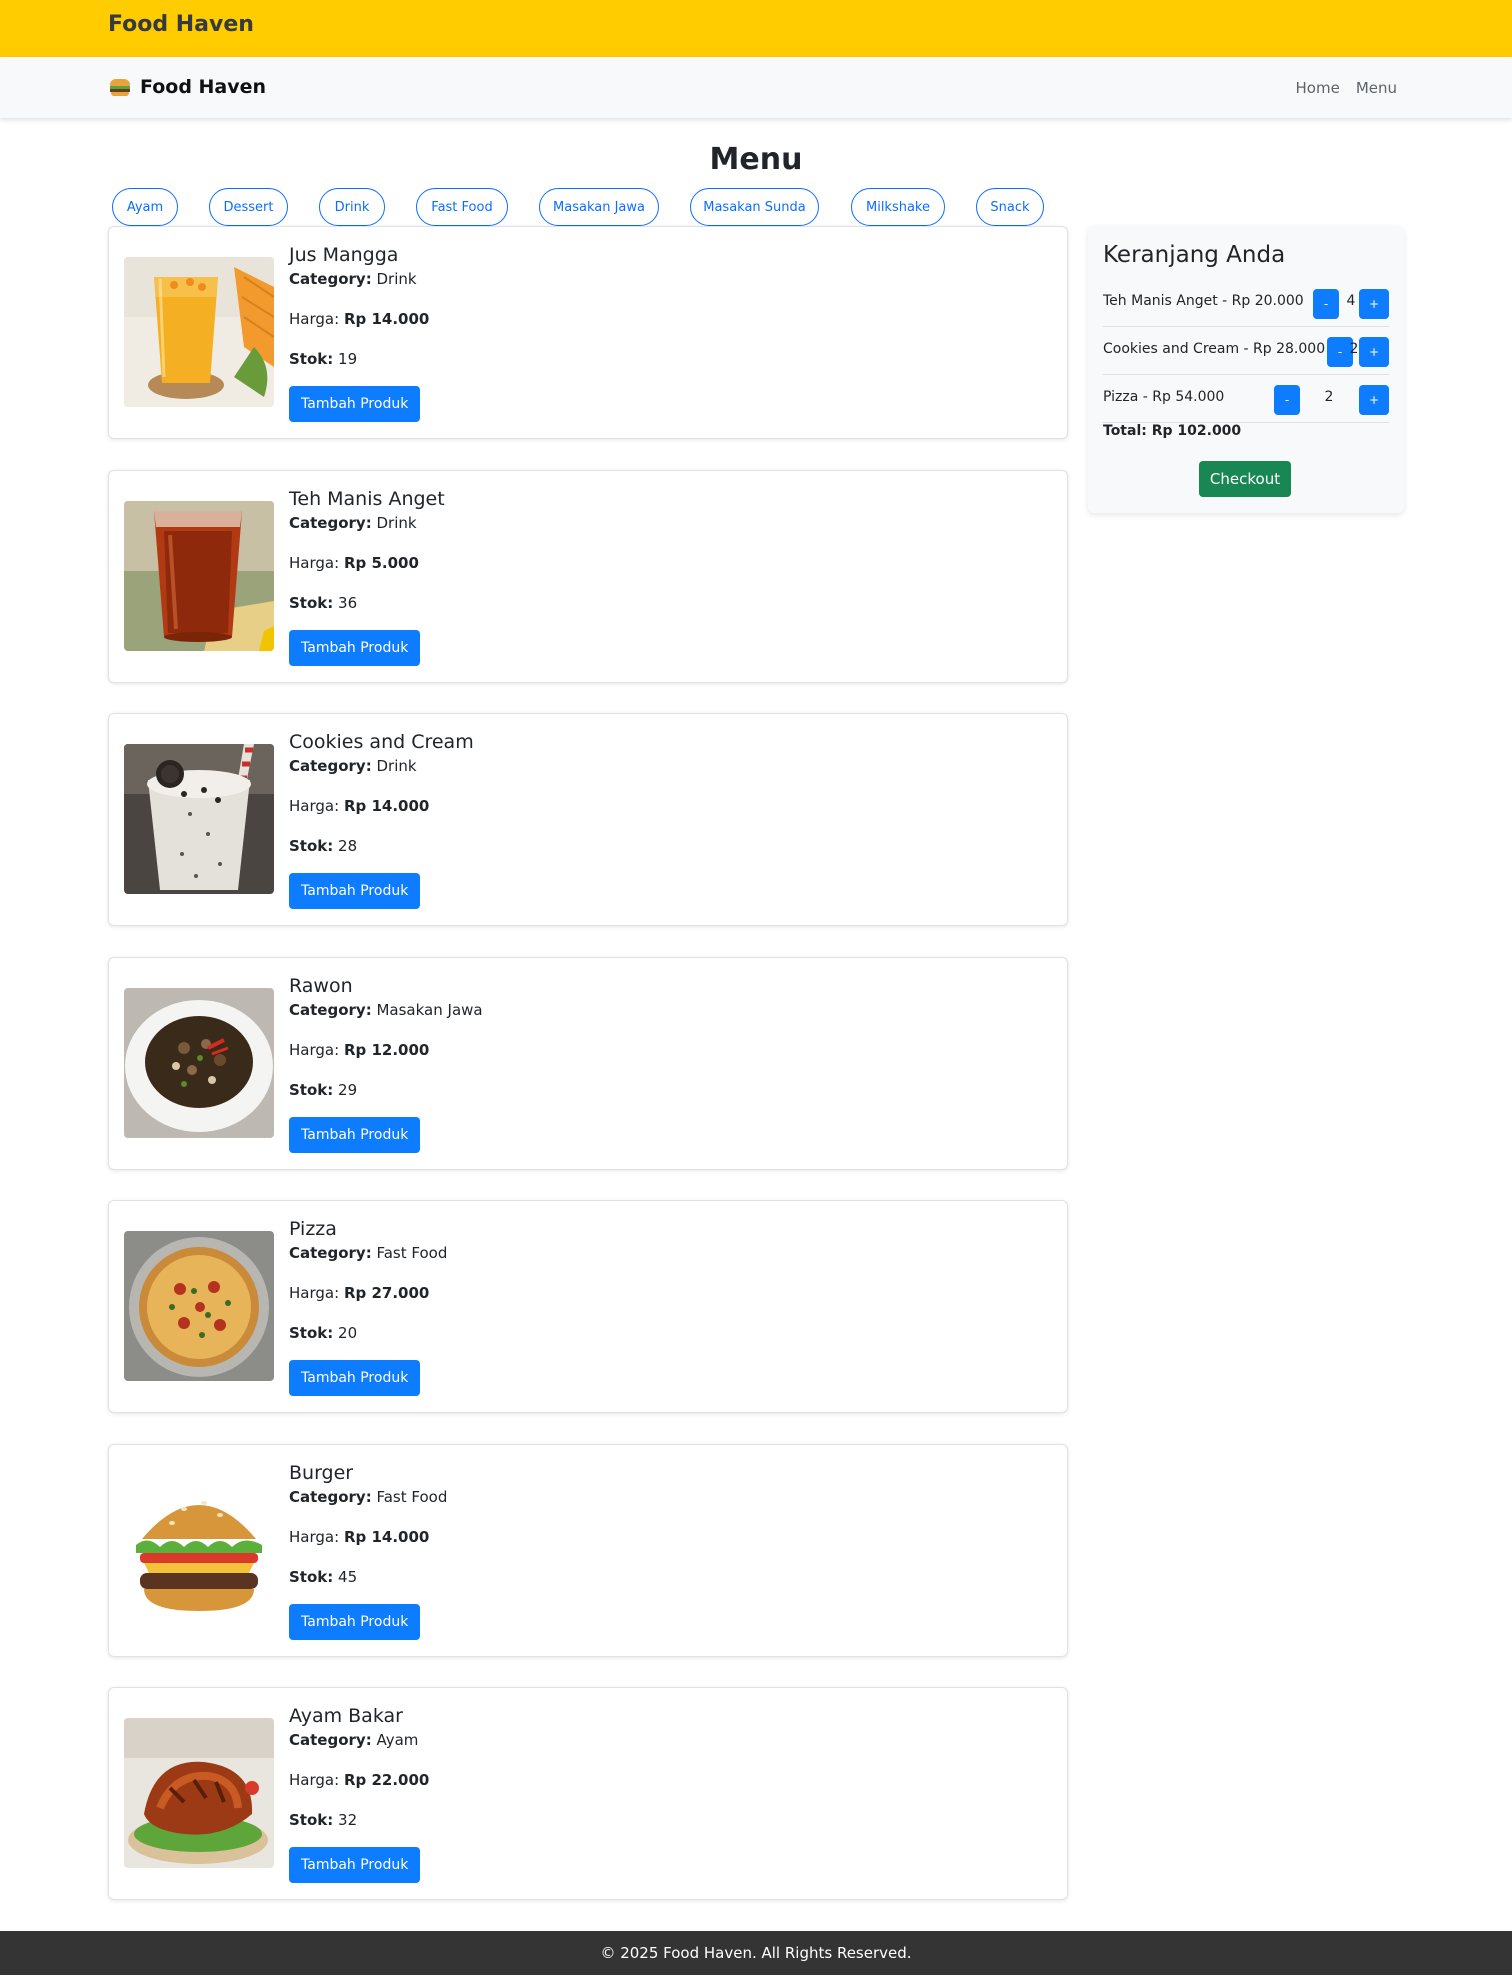 The width and height of the screenshot is (1512, 1975). Describe the element at coordinates (203, 87) in the screenshot. I see `brand-label: Food Haven` at that location.